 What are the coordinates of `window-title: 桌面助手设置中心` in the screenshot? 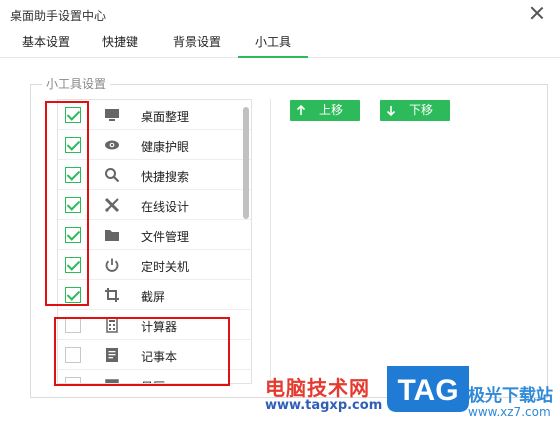 It's located at (58, 16).